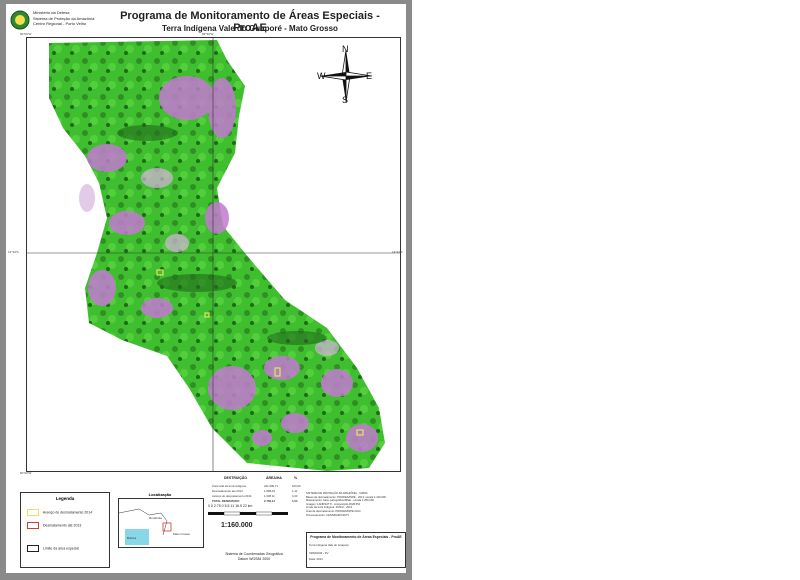 The width and height of the screenshot is (800, 580). Describe the element at coordinates (244, 506) in the screenshot. I see `scale-tick-label: 22` at that location.